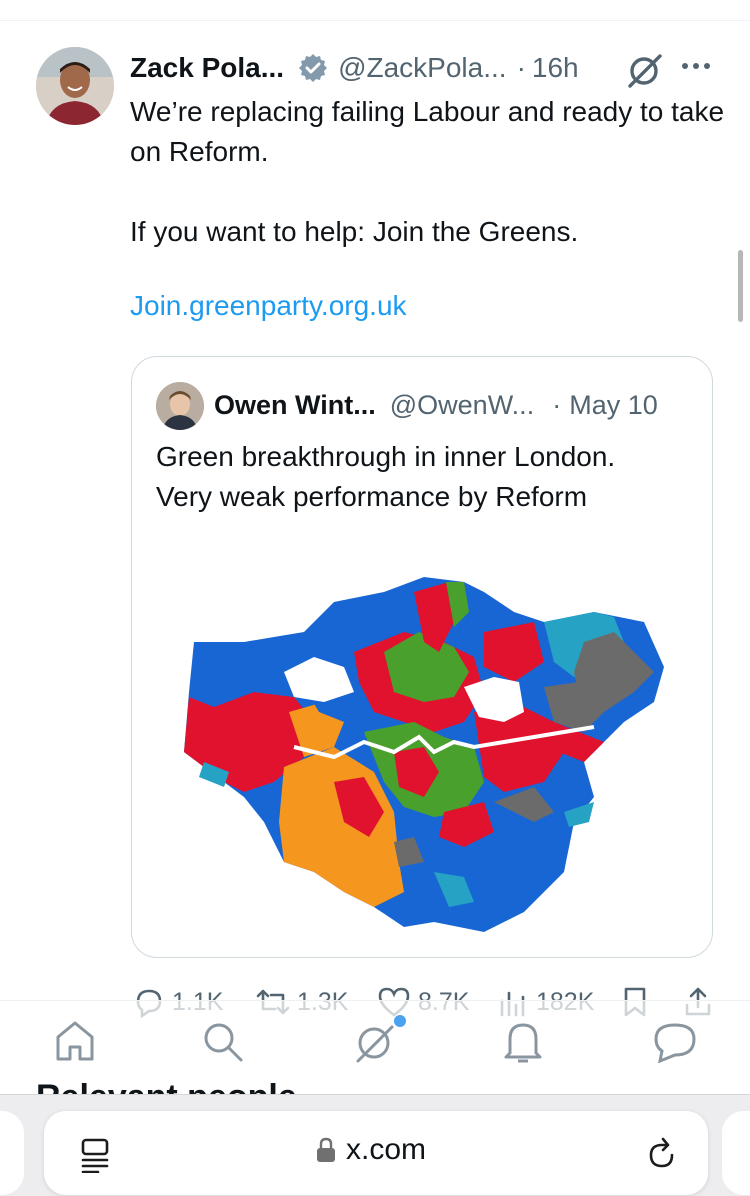 The image size is (750, 1196). I want to click on address-bar: x.com, so click(376, 1153).